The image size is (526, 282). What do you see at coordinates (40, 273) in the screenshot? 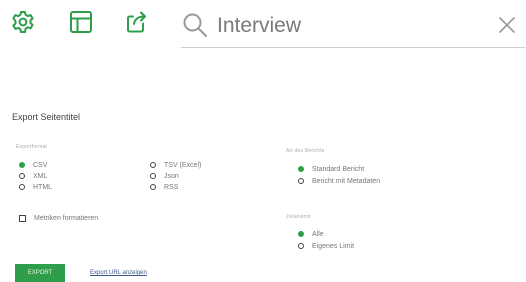
I see `export-button: EXPORT` at bounding box center [40, 273].